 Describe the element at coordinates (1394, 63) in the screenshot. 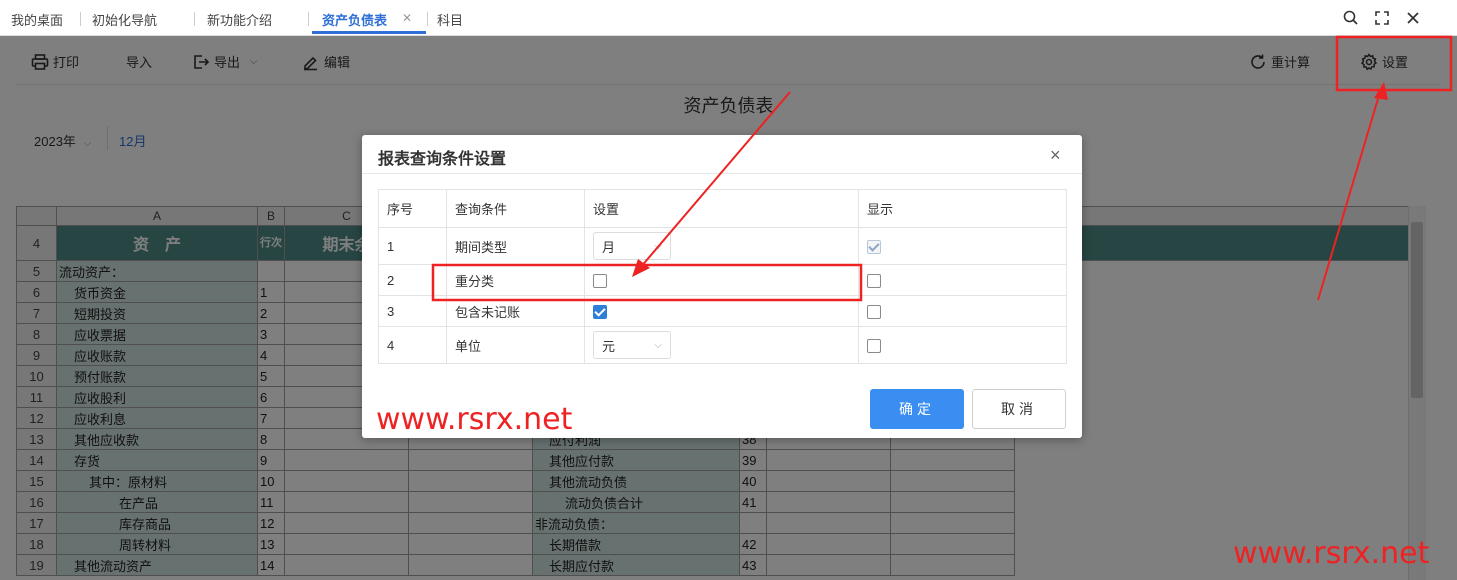

I see `highlight-box-settings` at that location.